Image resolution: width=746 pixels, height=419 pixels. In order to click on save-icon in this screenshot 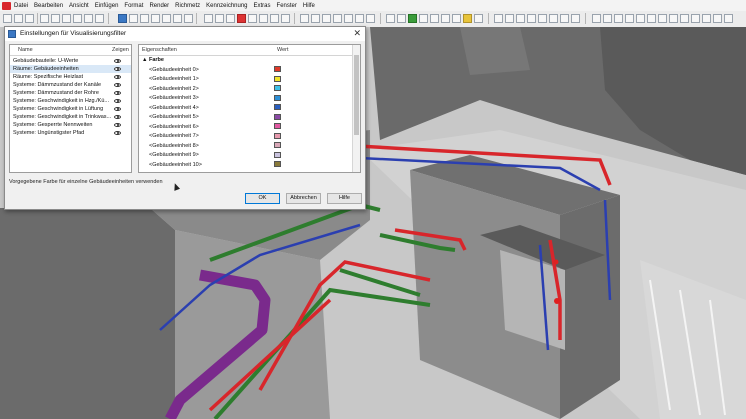, I will do `click(29, 18)`.